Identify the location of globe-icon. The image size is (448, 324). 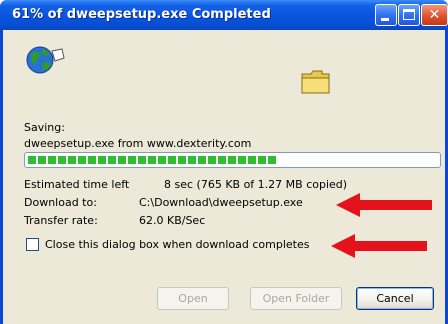
(46, 60).